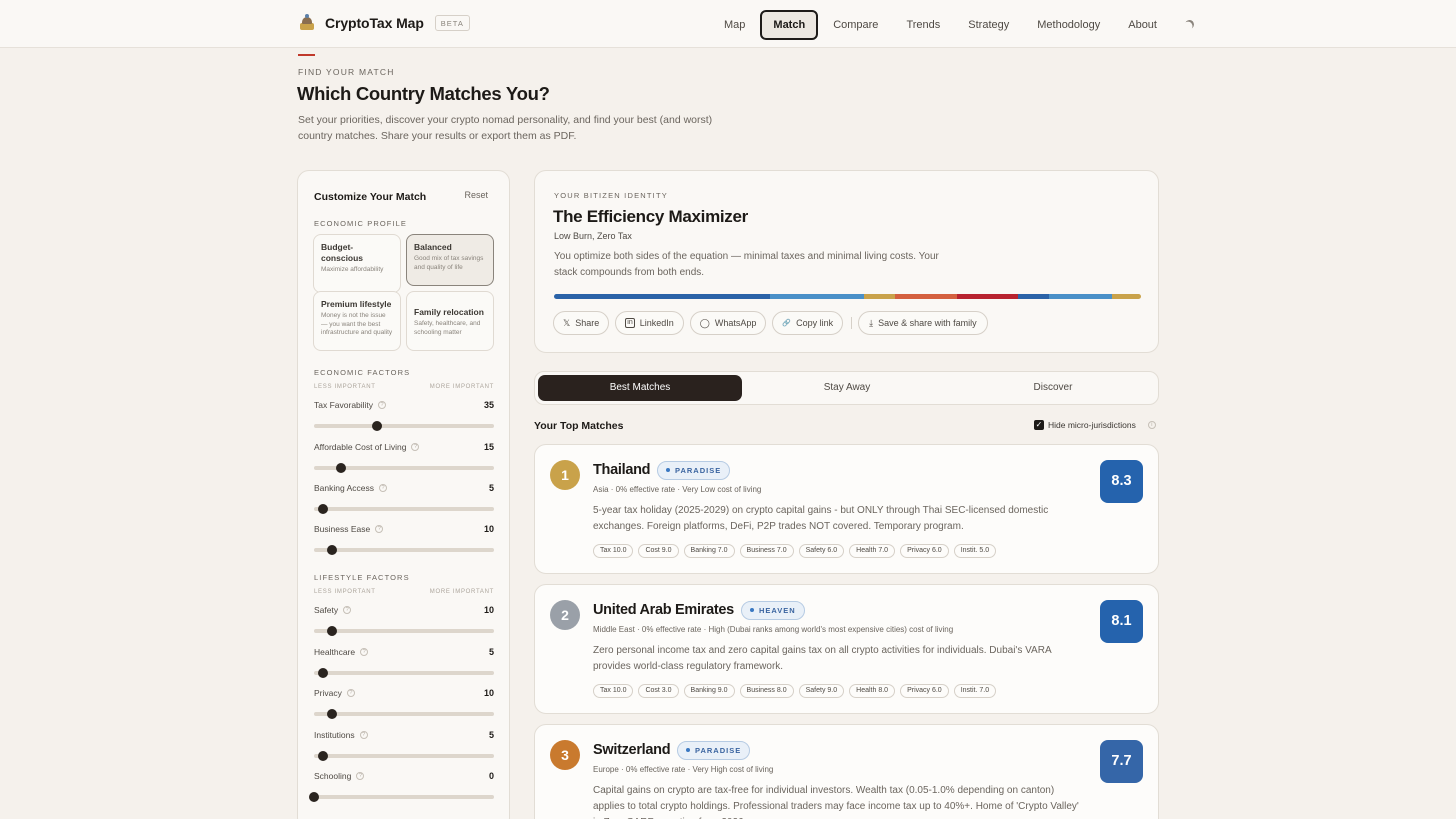 The height and width of the screenshot is (819, 1456). I want to click on brand: CryptoTax Map BETA, so click(384, 23).